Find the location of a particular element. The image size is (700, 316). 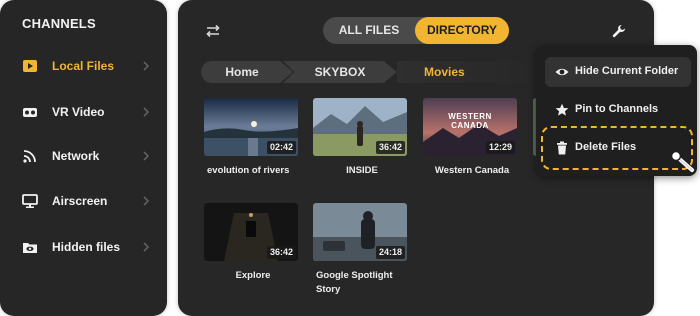

play-folder-icon is located at coordinates (30, 66).